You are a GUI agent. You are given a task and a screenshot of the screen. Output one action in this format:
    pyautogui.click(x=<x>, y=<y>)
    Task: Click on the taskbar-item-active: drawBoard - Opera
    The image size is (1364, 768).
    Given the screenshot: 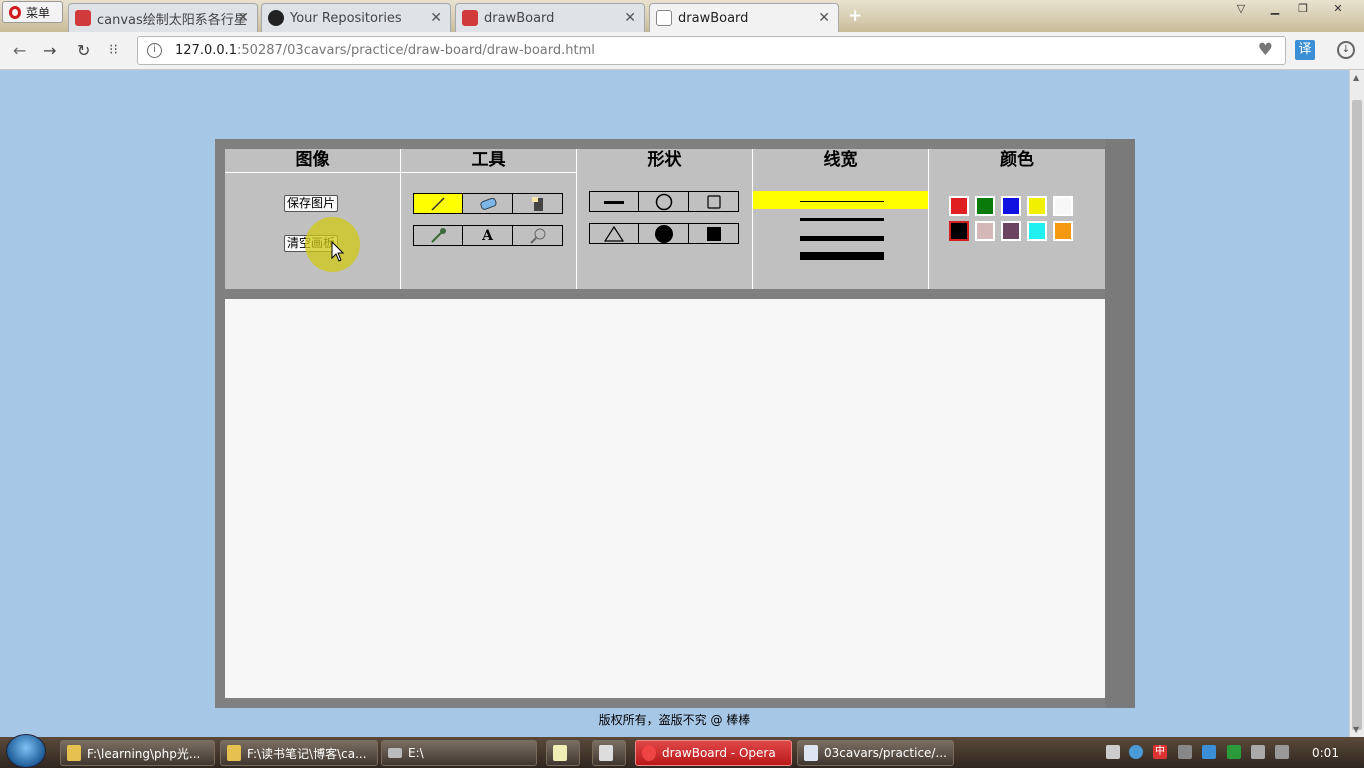 What is the action you would take?
    pyautogui.click(x=713, y=753)
    